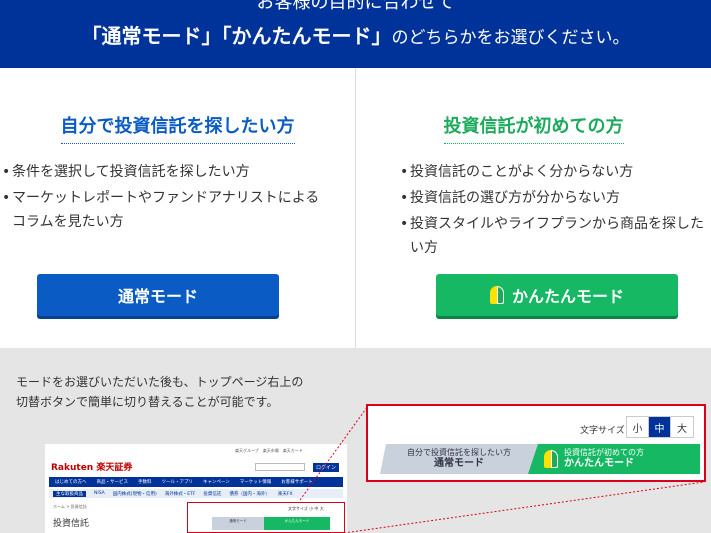 The image size is (711, 533). I want to click on font-size-medium: 中, so click(660, 427).